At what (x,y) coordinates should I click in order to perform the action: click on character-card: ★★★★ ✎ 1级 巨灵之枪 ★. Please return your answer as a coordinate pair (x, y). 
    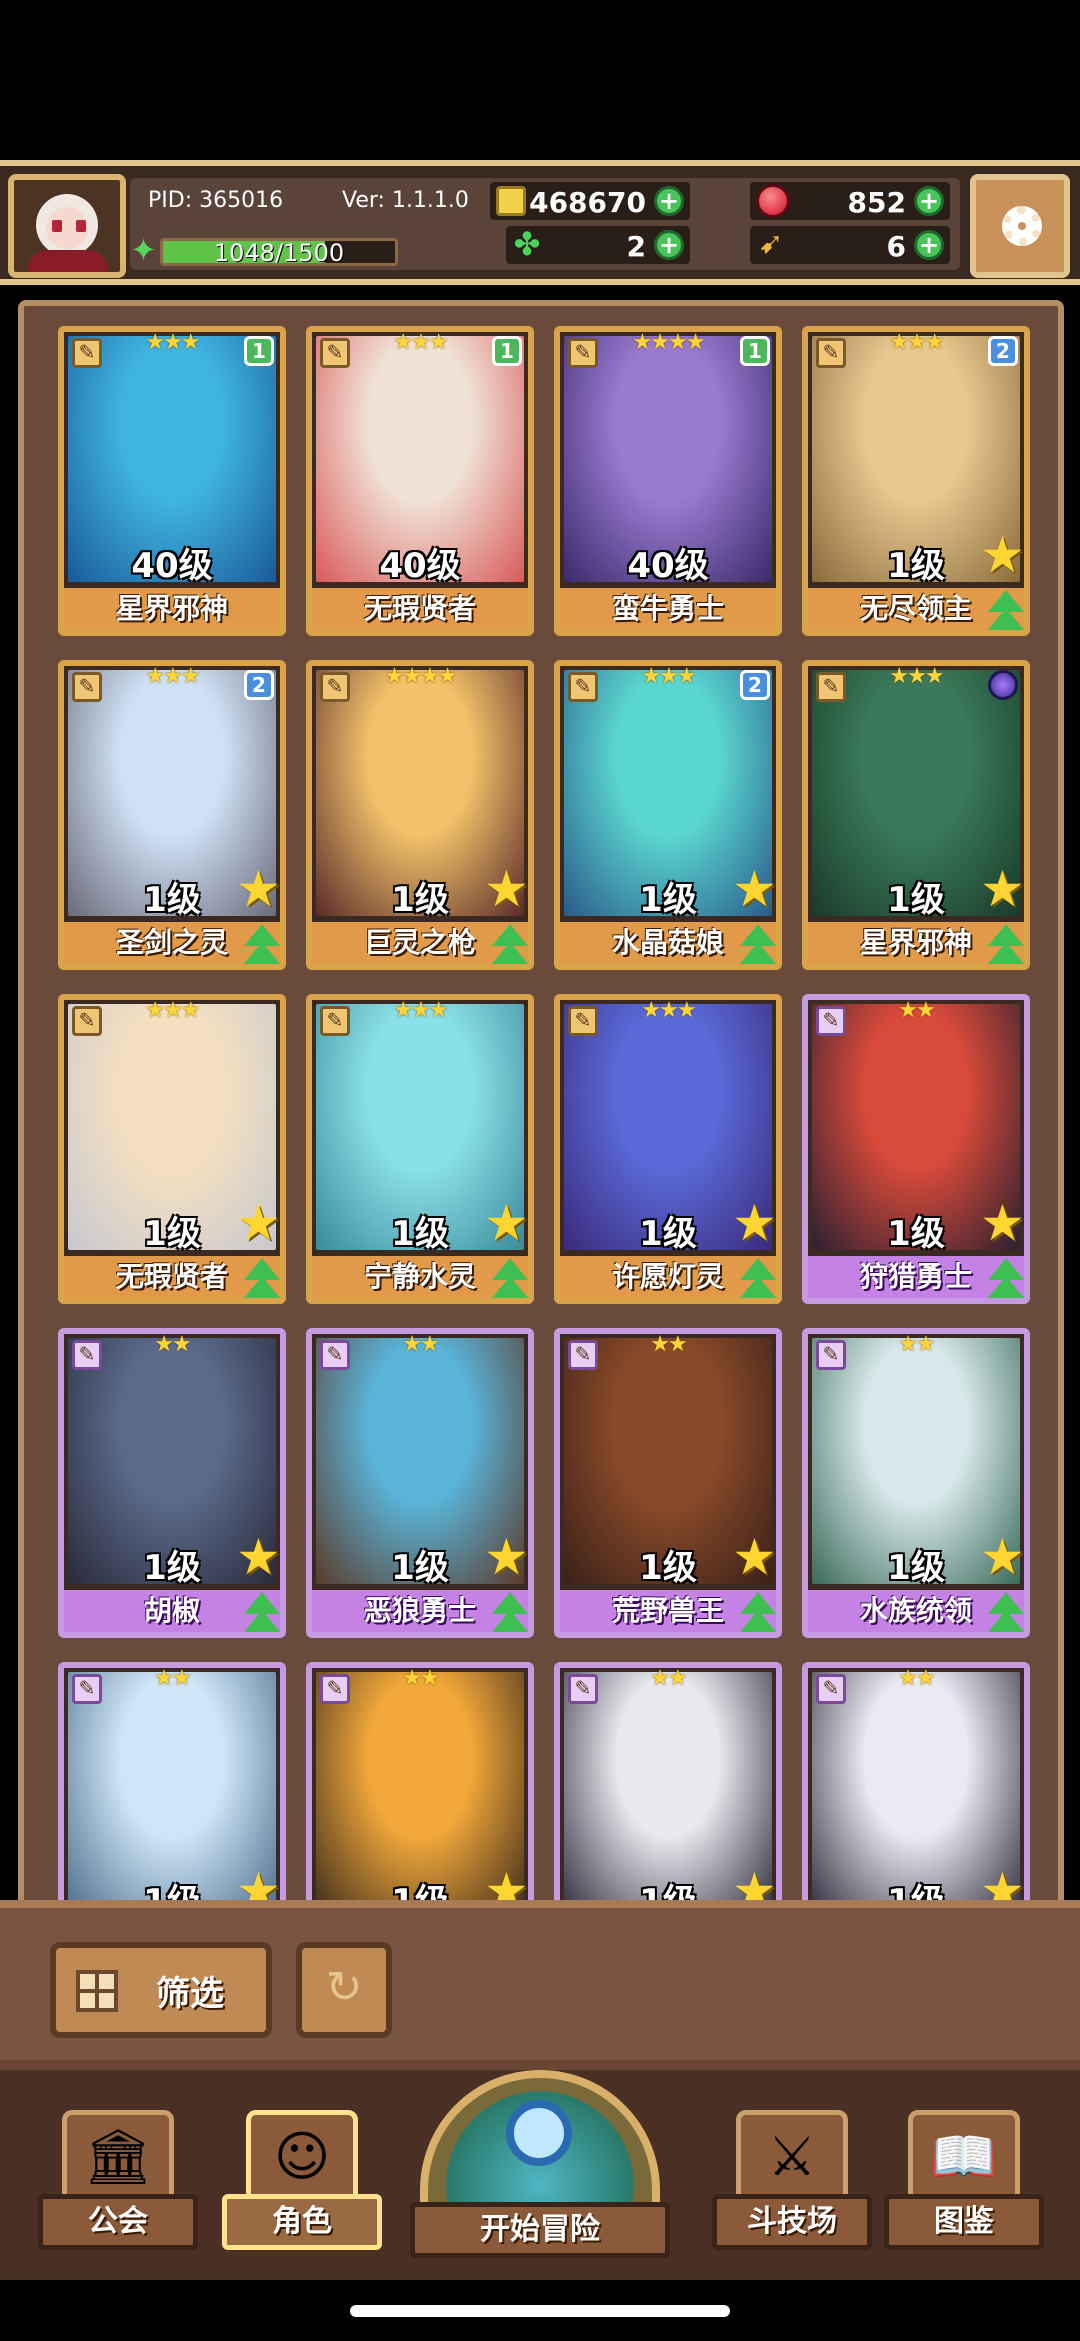
    Looking at the image, I should click on (420, 815).